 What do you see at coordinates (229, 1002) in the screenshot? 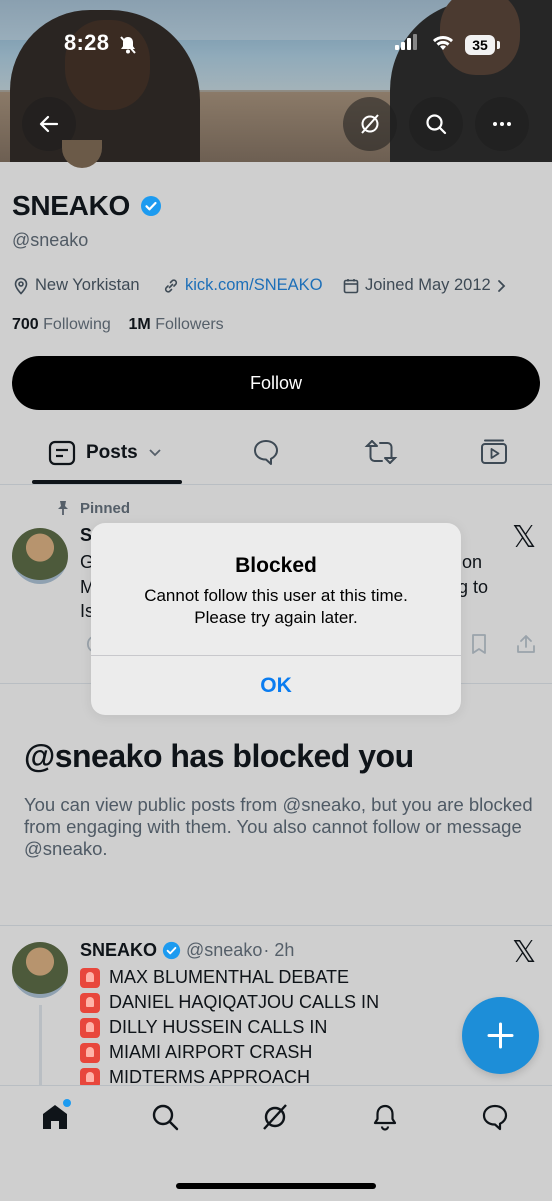
I see `list-item: DANIEL HAQIQATJOU CALLS IN` at bounding box center [229, 1002].